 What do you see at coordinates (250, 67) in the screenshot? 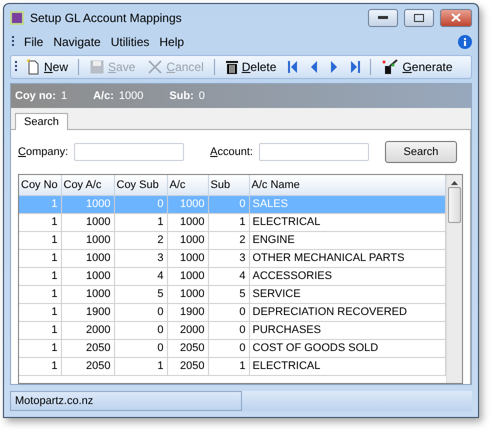
I see `toolbar-button: Delete` at bounding box center [250, 67].